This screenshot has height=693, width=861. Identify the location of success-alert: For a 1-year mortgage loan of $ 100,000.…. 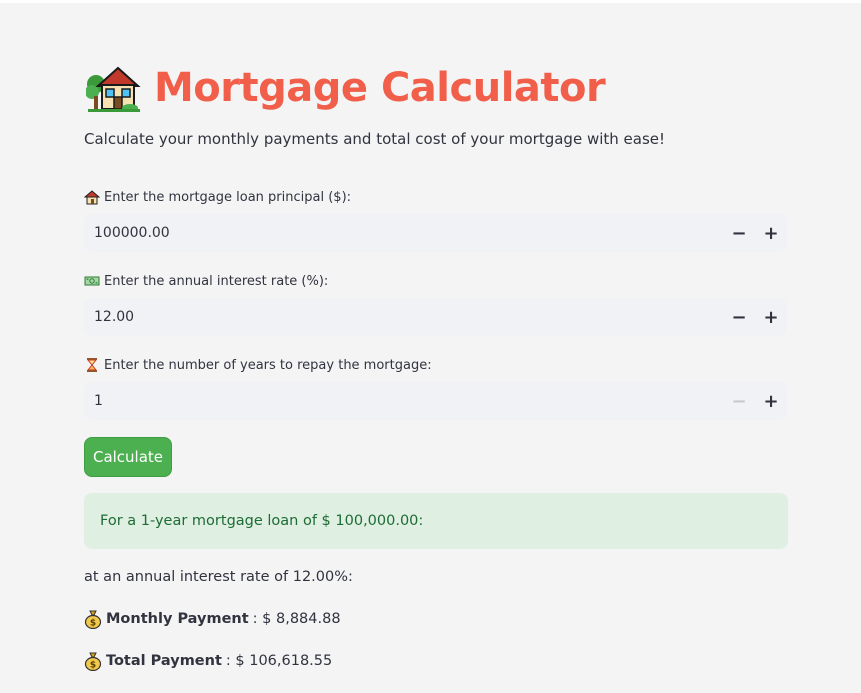
(436, 521).